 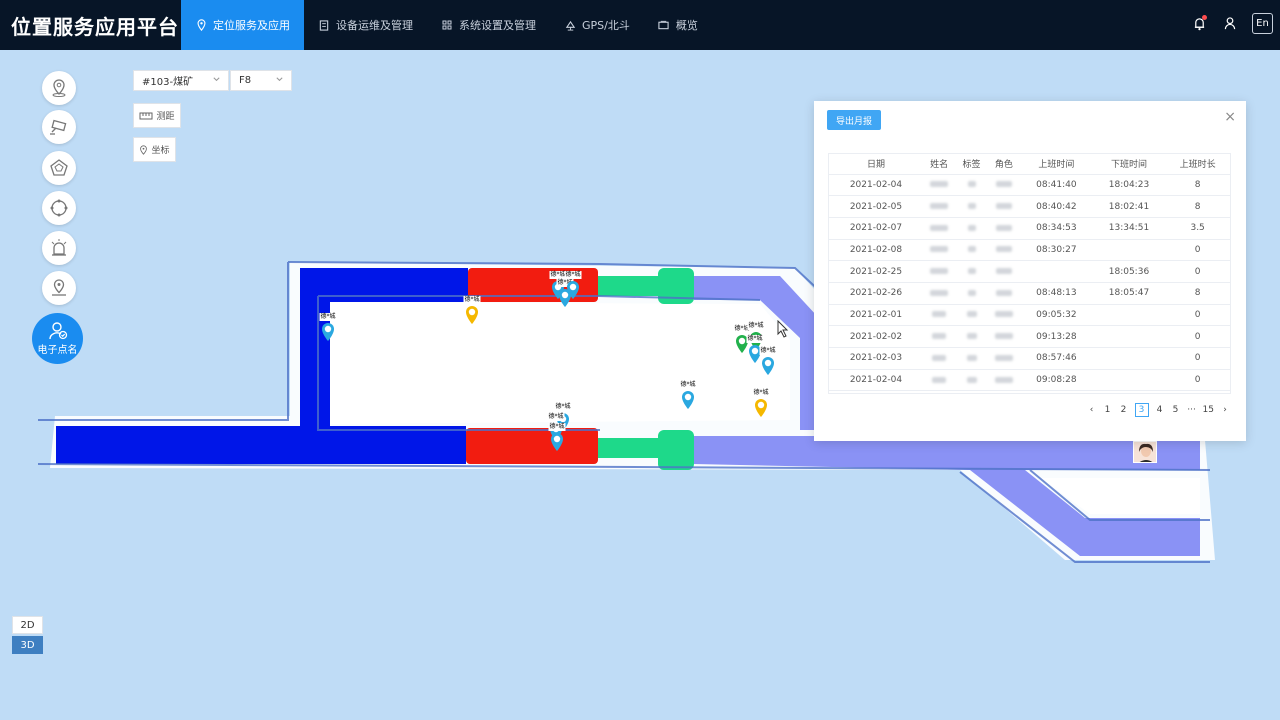 What do you see at coordinates (27, 645) in the screenshot?
I see `view-3d-button: 3D` at bounding box center [27, 645].